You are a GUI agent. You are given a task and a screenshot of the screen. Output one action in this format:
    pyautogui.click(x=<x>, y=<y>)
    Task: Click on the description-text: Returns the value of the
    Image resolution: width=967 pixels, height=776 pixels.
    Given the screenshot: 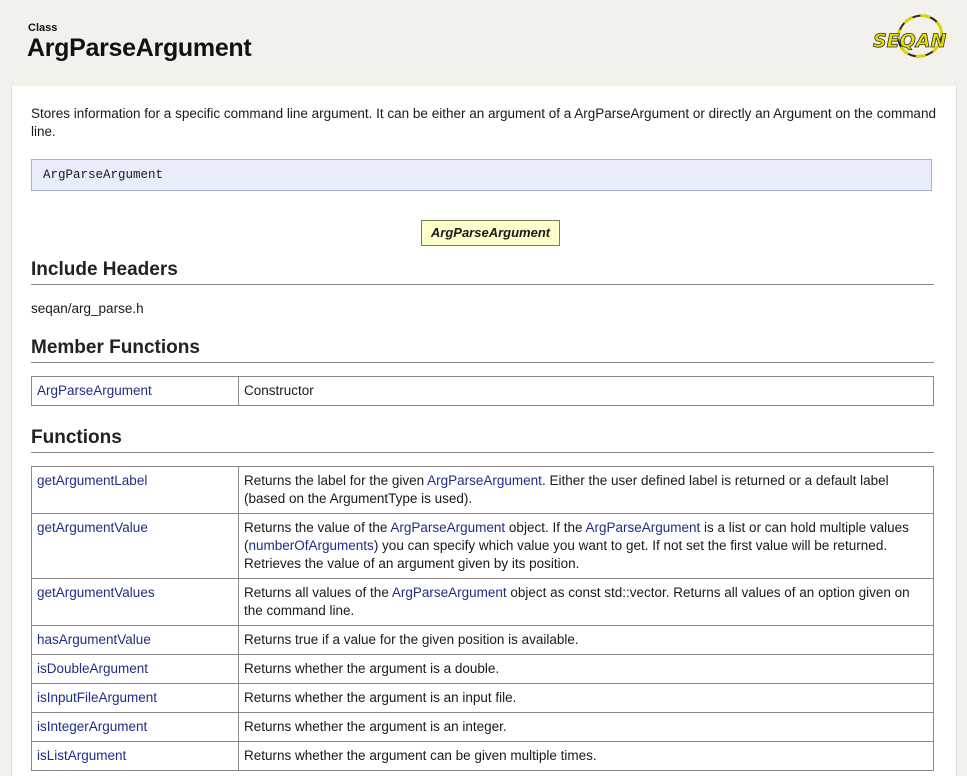 What is the action you would take?
    pyautogui.click(x=317, y=527)
    